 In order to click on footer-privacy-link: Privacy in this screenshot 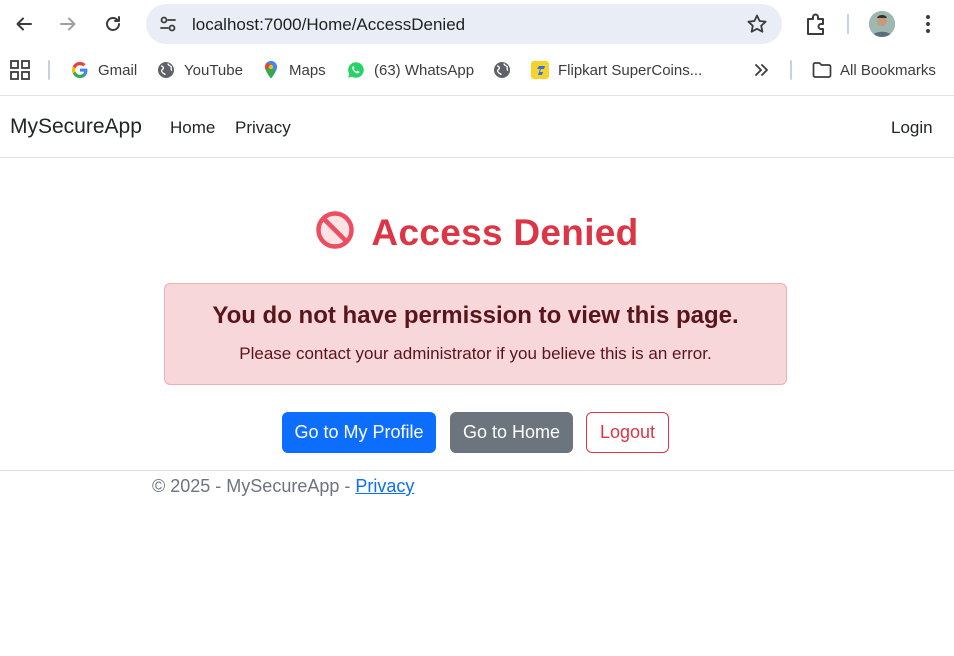, I will do `click(384, 486)`.